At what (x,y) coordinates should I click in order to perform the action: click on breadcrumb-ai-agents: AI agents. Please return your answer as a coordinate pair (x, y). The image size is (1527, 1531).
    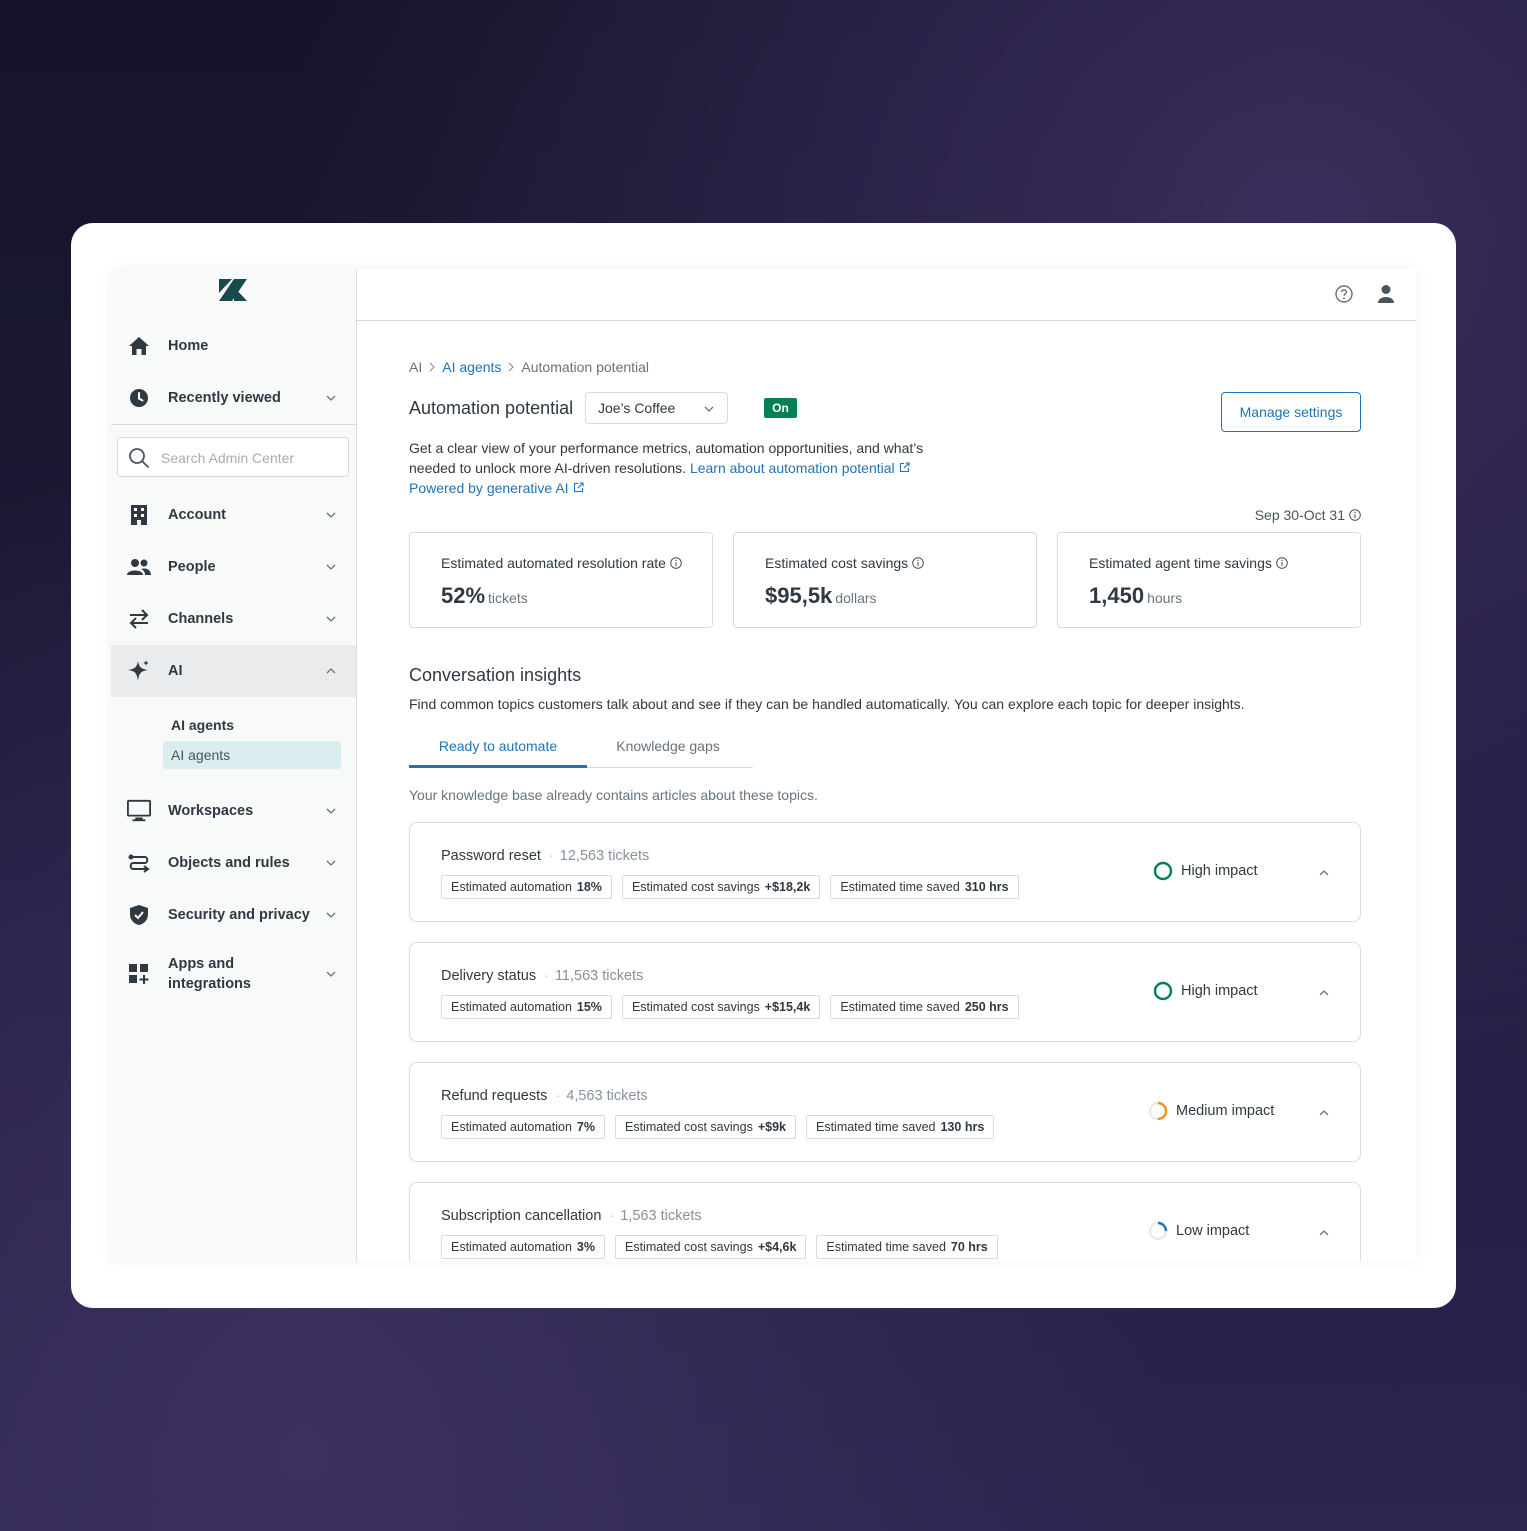
    Looking at the image, I should click on (471, 367).